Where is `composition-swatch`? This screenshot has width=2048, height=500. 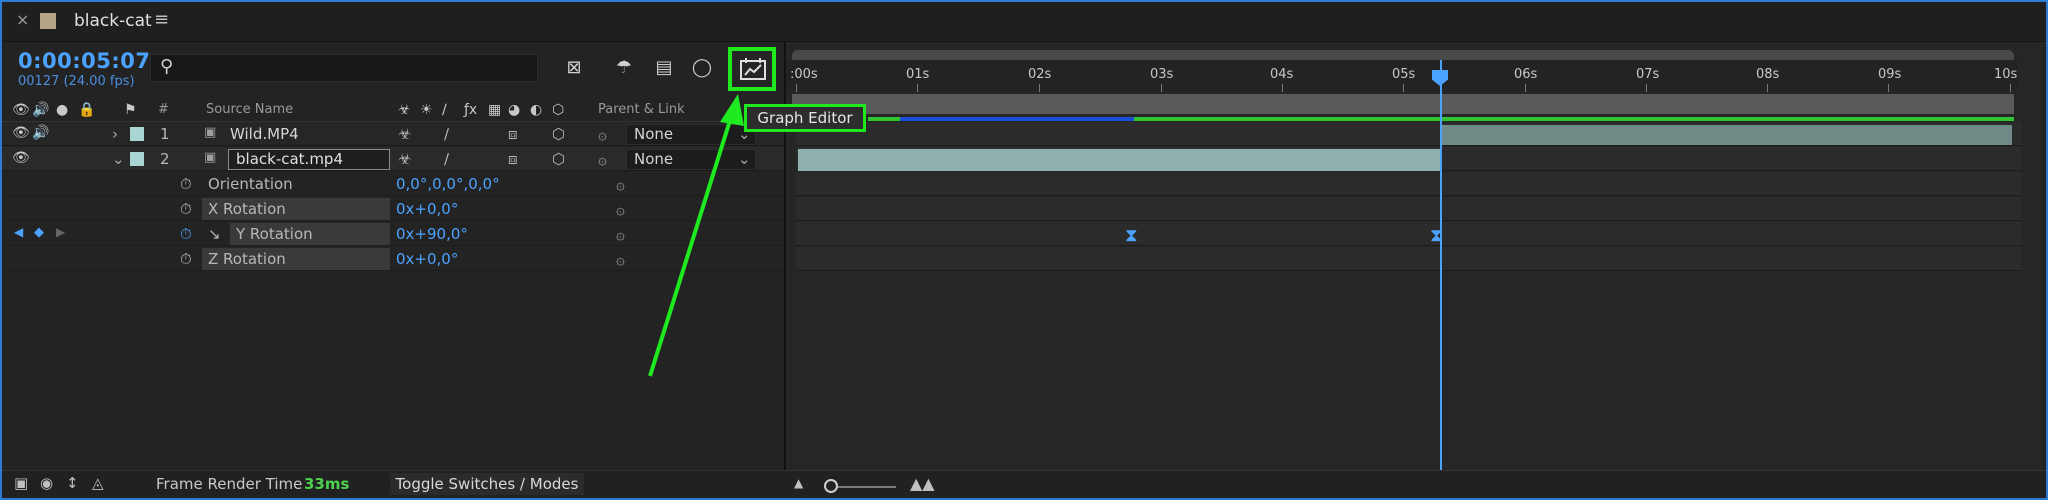
composition-swatch is located at coordinates (48, 21).